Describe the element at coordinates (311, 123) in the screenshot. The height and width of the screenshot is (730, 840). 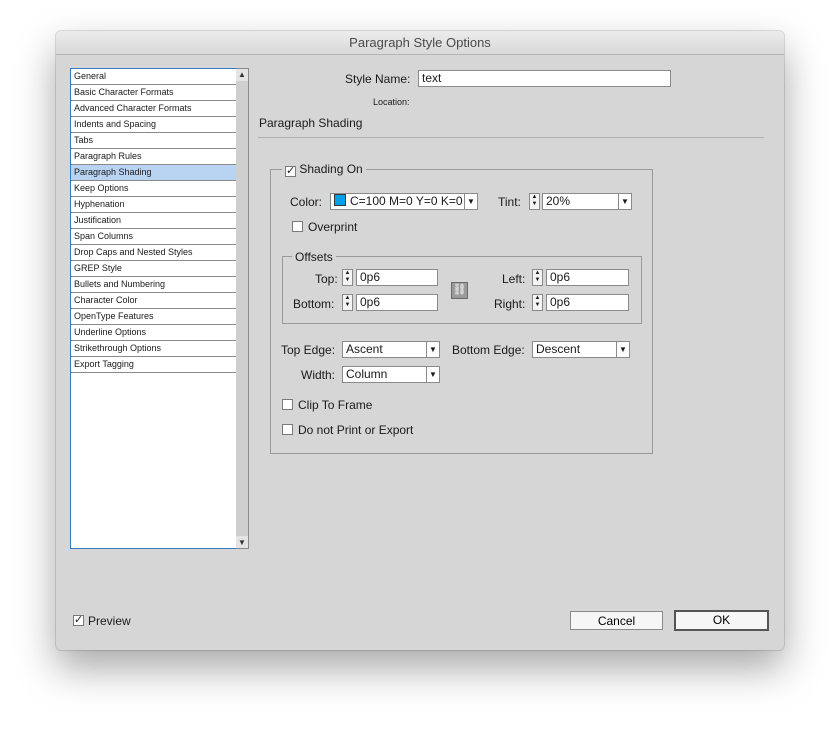
I see `section-title: Paragraph Shading` at that location.